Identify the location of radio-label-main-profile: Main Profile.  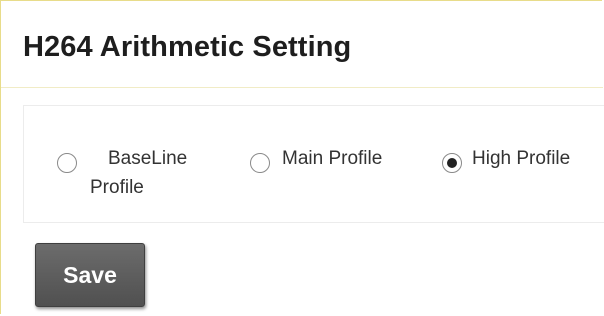
(332, 158).